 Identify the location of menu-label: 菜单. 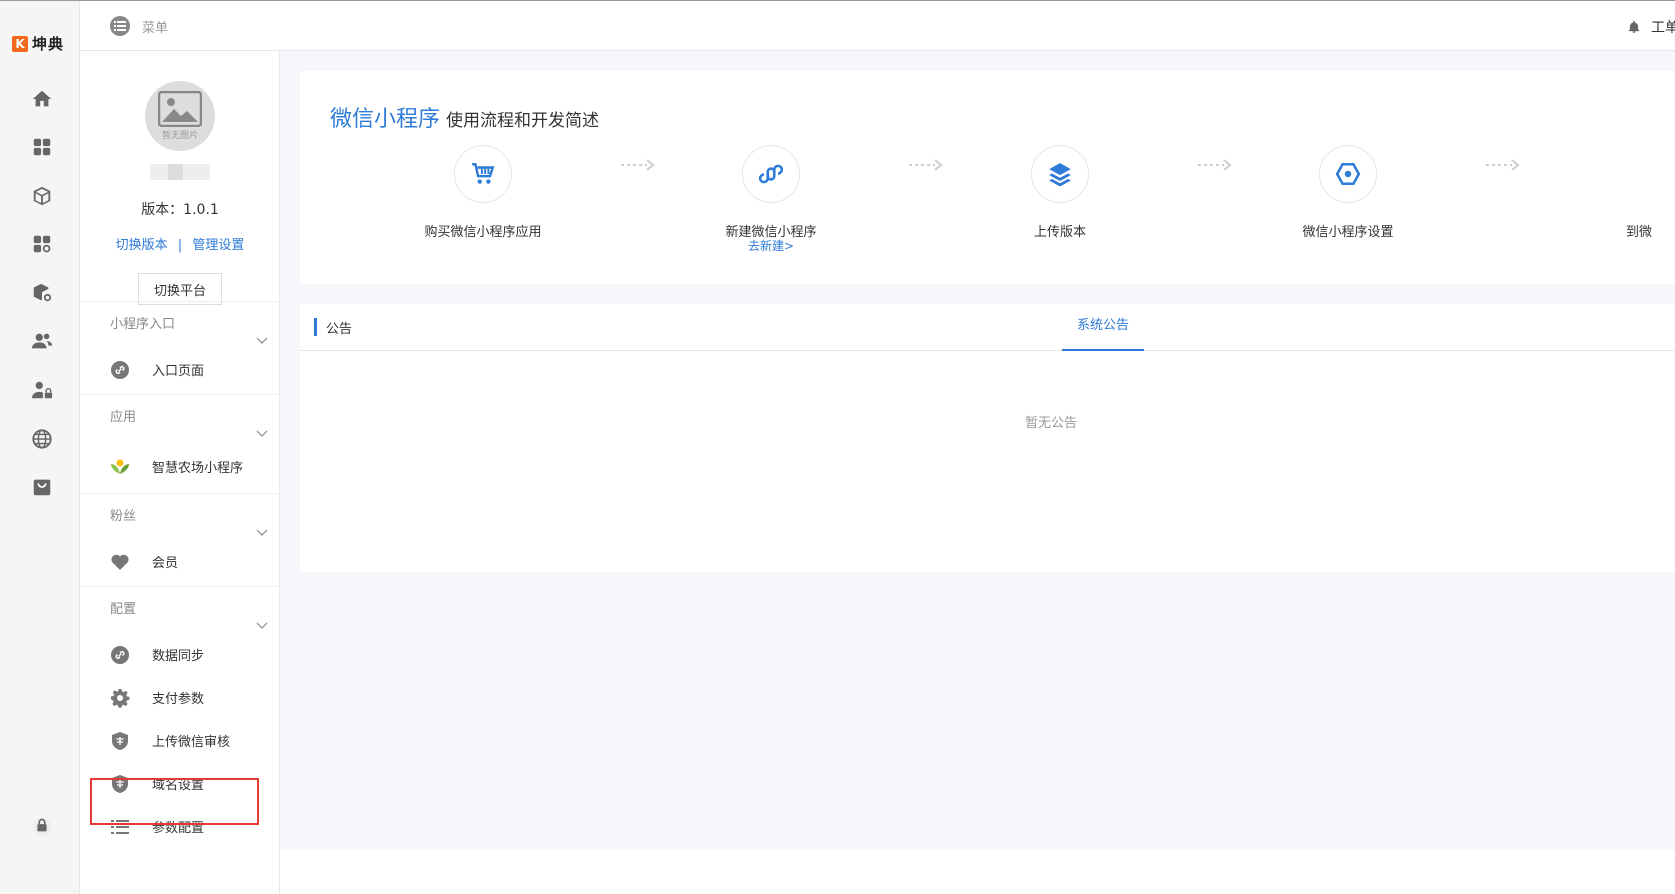
(155, 28).